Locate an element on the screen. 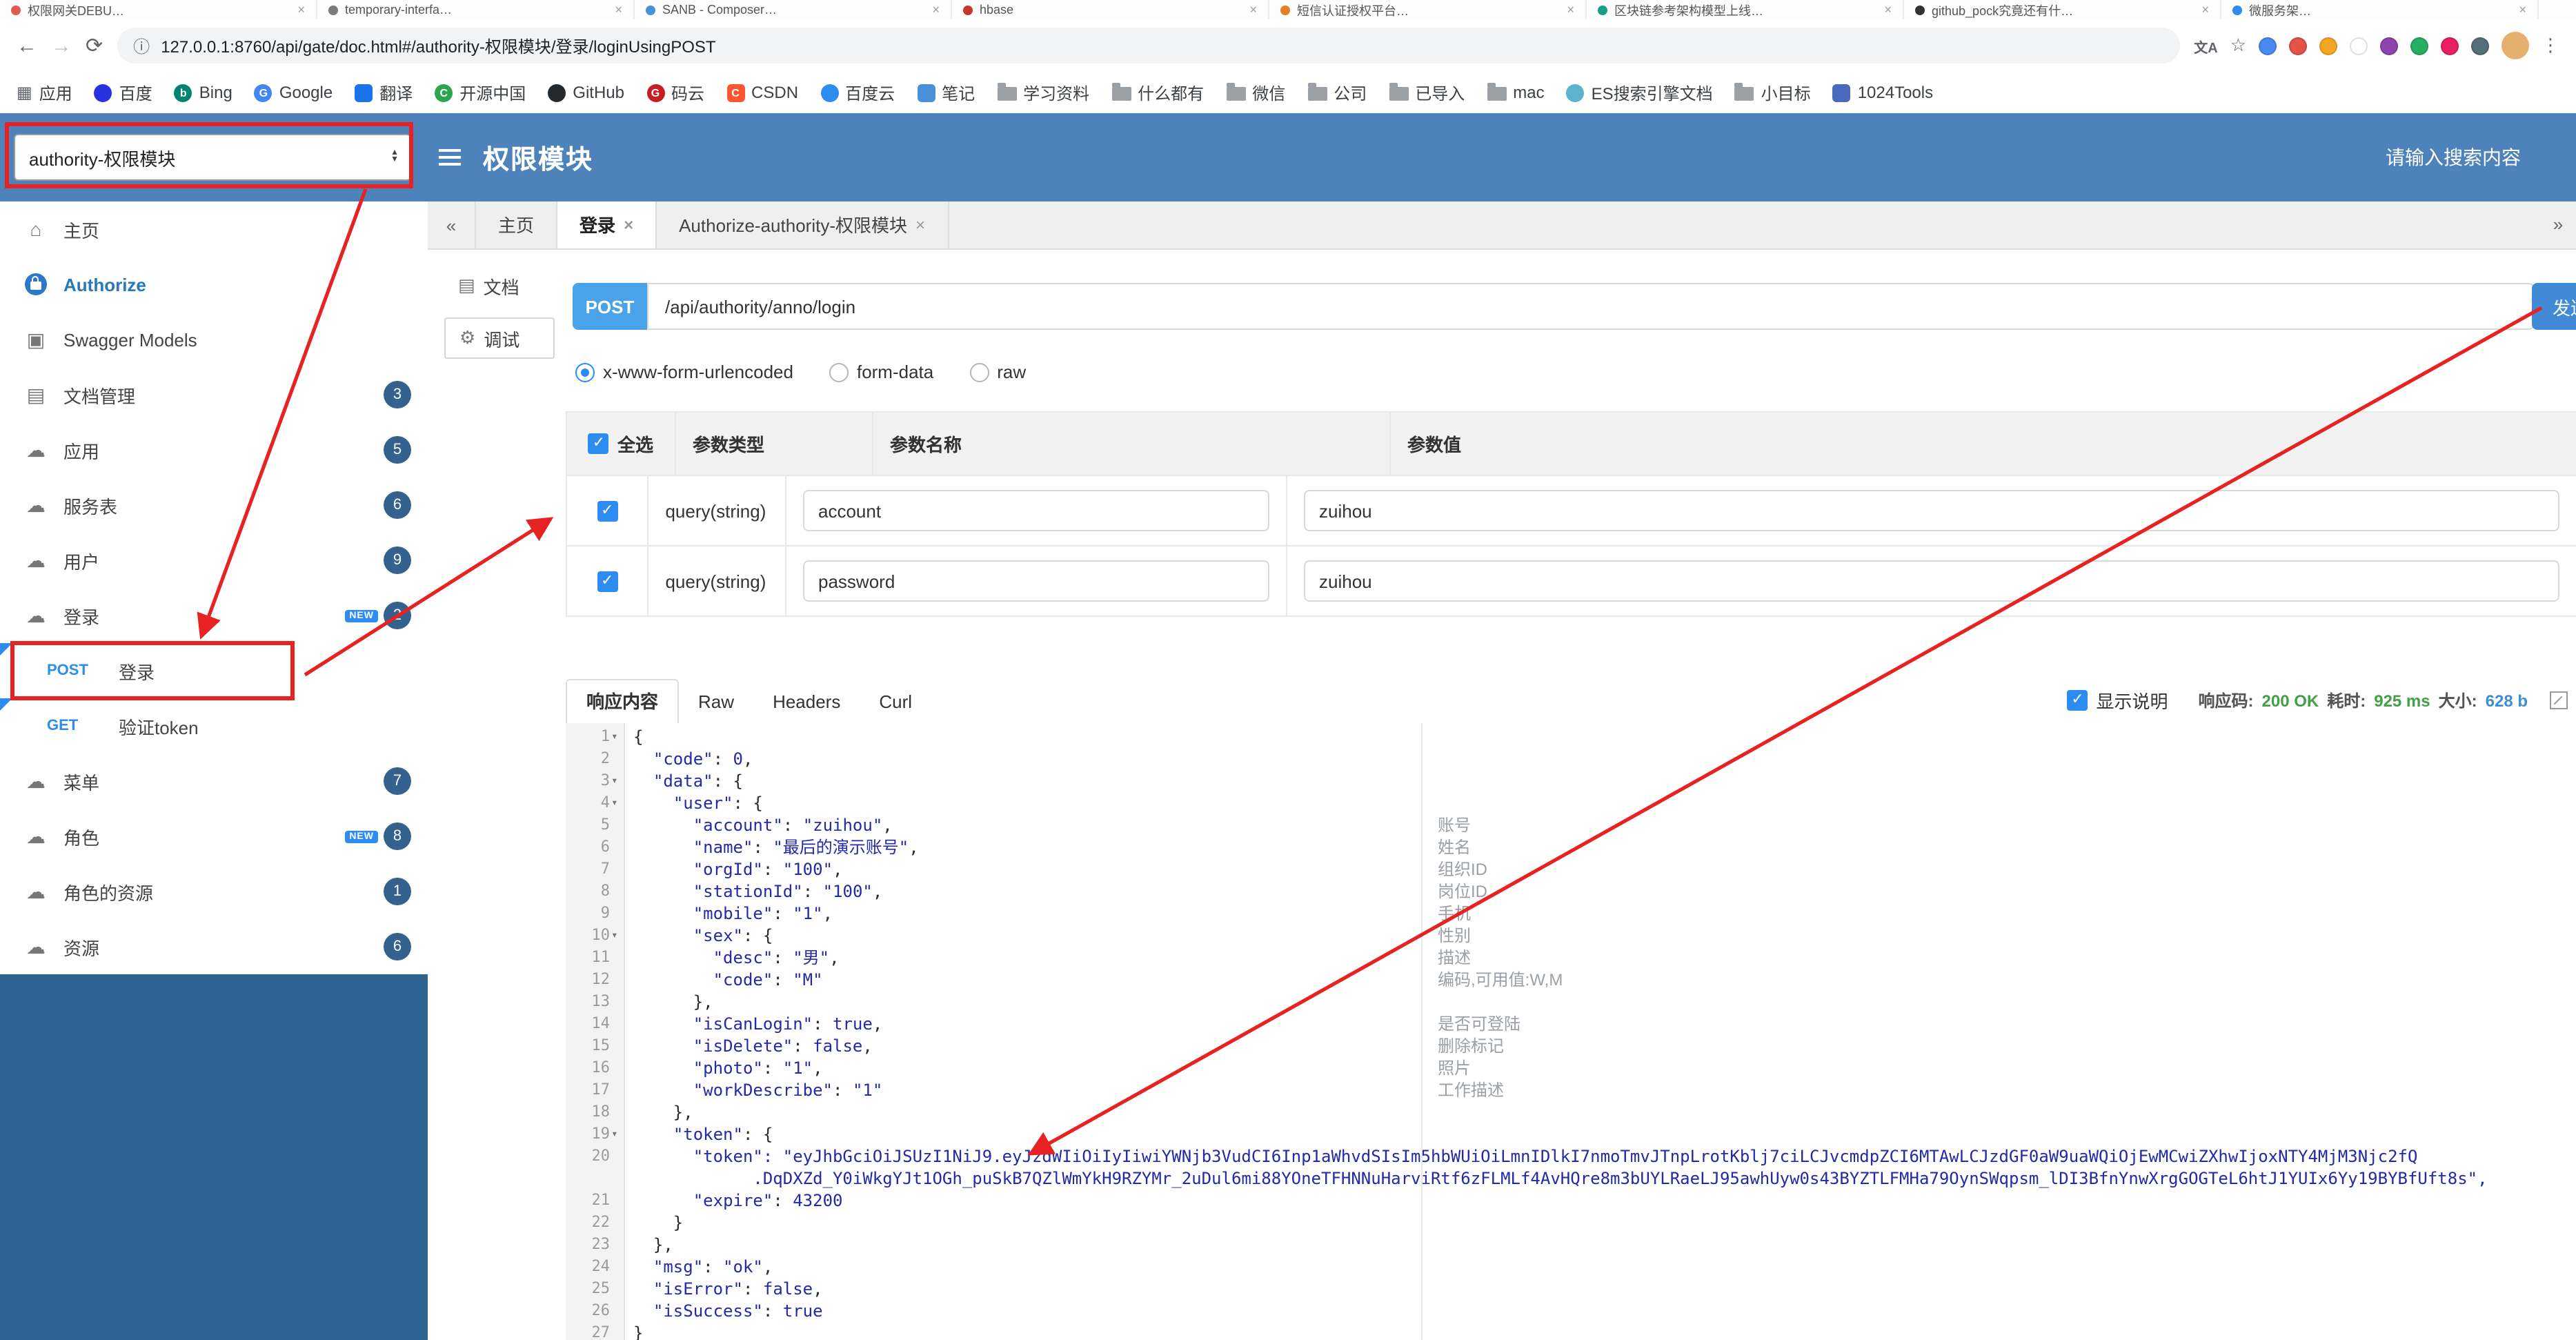  browser-menu-icon: ⋮ is located at coordinates (2550, 46).